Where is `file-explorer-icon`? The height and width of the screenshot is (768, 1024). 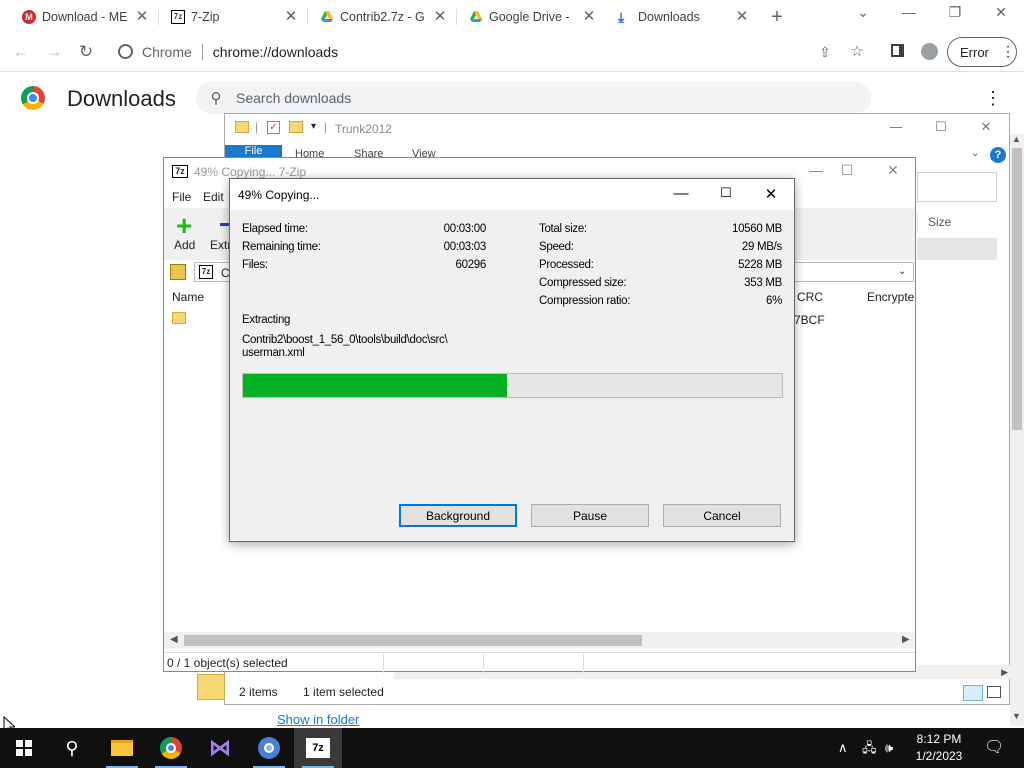 file-explorer-icon is located at coordinates (122, 748).